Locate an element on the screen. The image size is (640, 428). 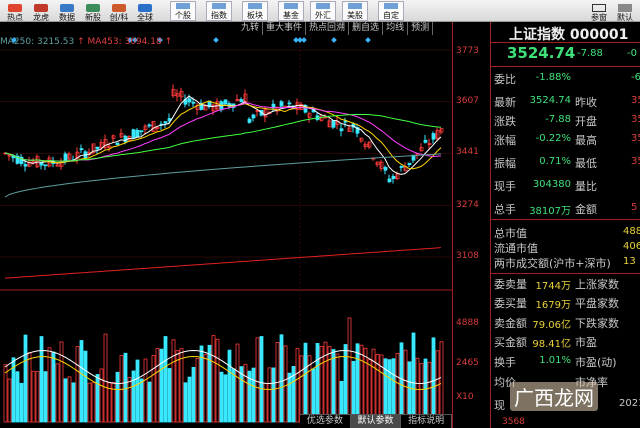
y-tick-label: 3441 is located at coordinates (467, 152).